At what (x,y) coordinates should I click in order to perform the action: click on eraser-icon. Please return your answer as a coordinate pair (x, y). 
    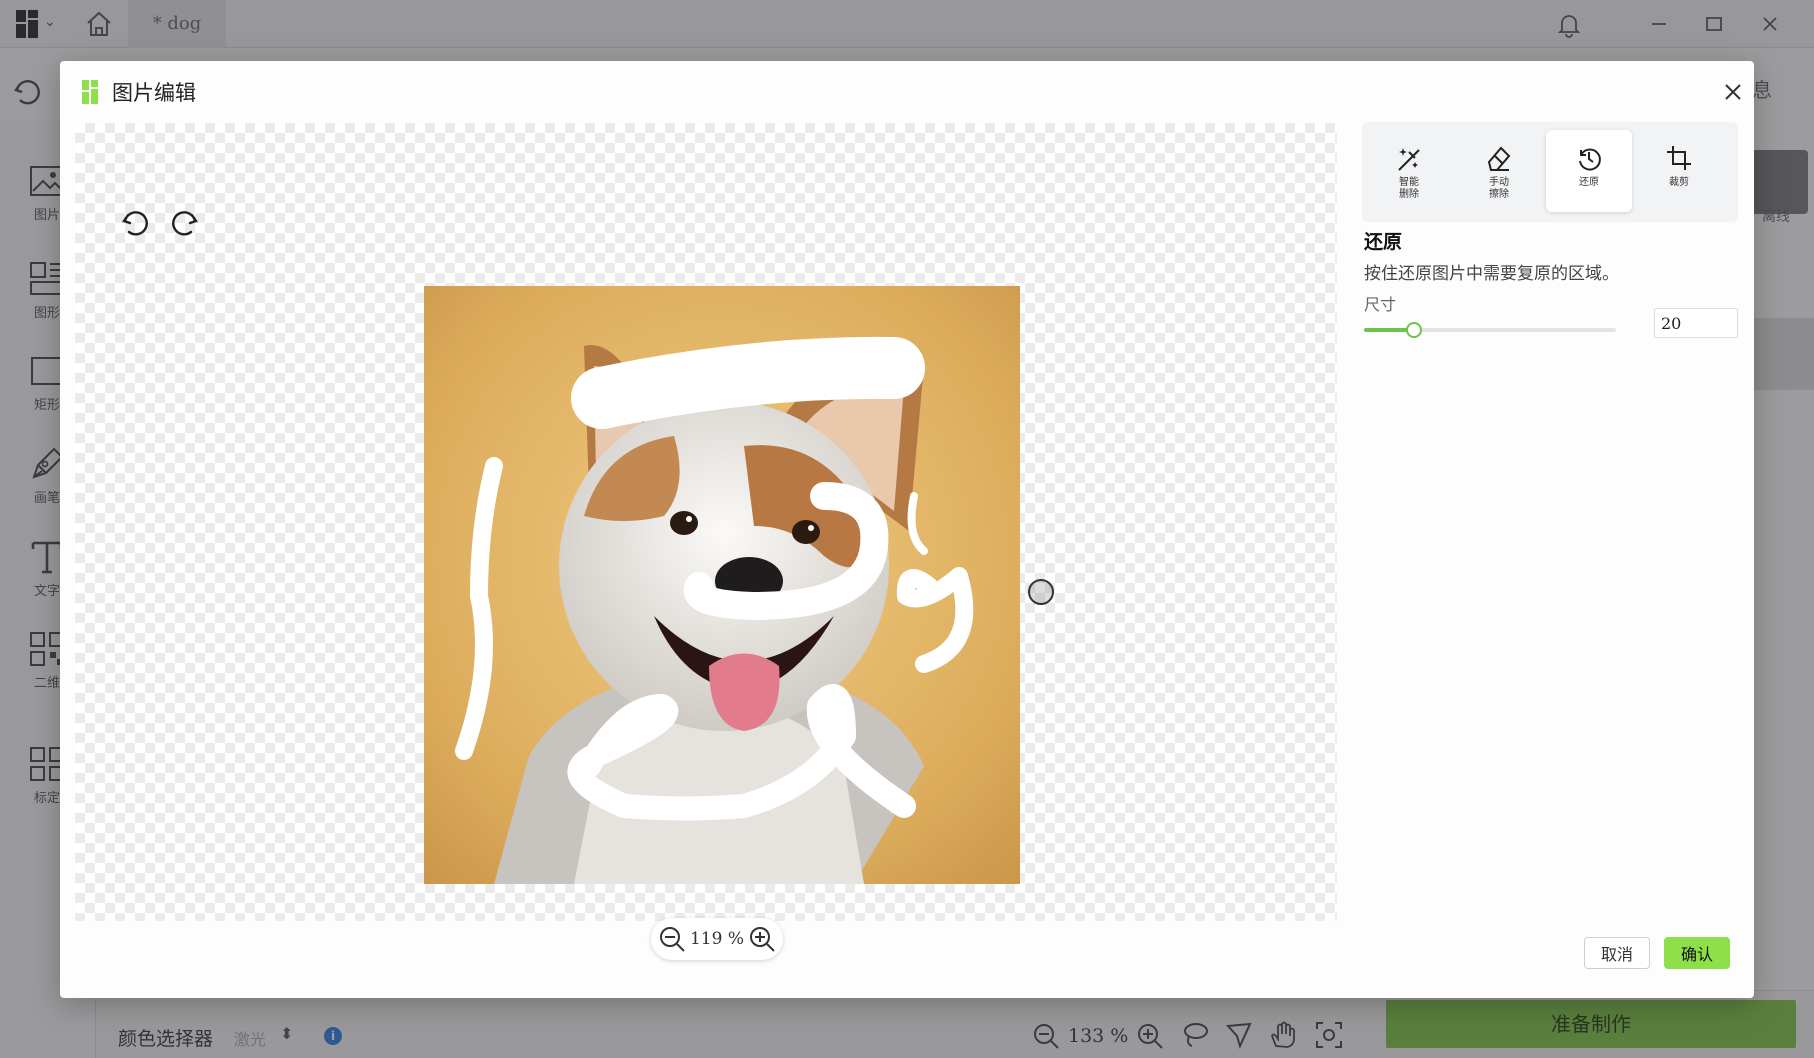
    Looking at the image, I should click on (1499, 158).